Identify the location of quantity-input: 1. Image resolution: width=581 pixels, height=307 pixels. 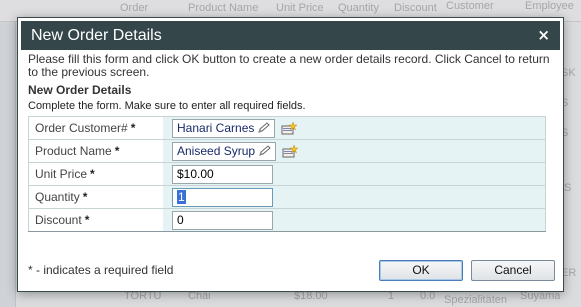
(222, 197).